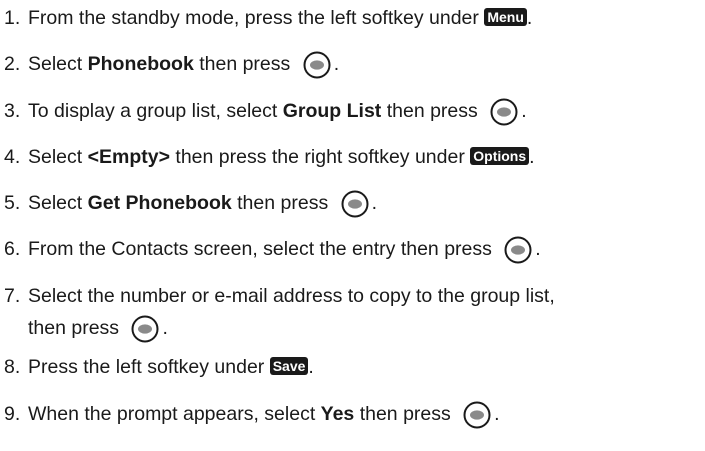 Image resolution: width=705 pixels, height=451 pixels. I want to click on step-number: 3., so click(12, 111).